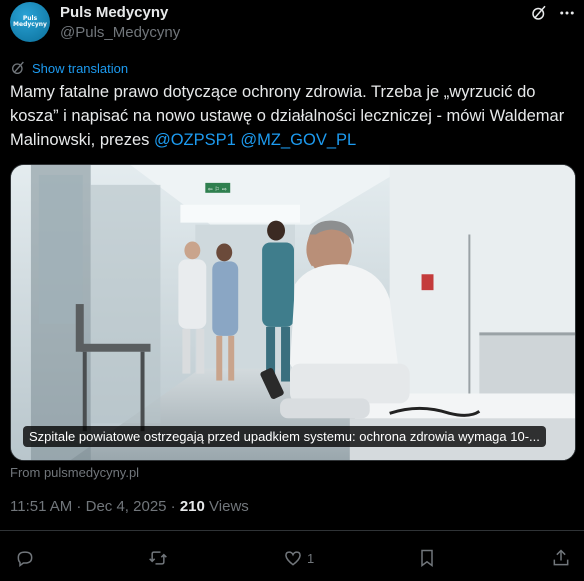 Image resolution: width=584 pixels, height=581 pixels. What do you see at coordinates (18, 67) in the screenshot?
I see `translate-icon` at bounding box center [18, 67].